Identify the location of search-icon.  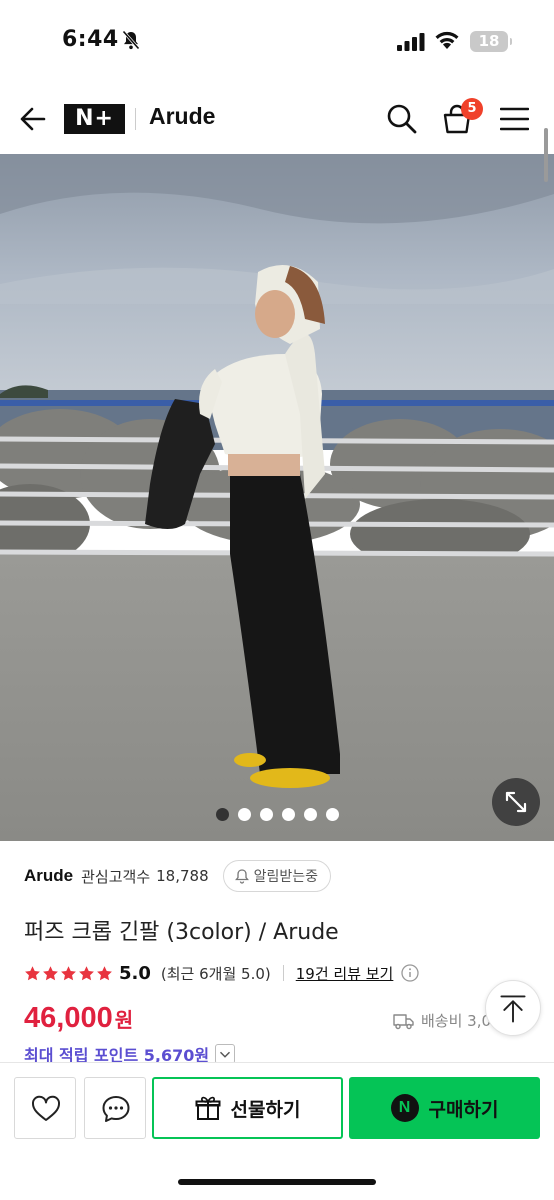
(401, 118).